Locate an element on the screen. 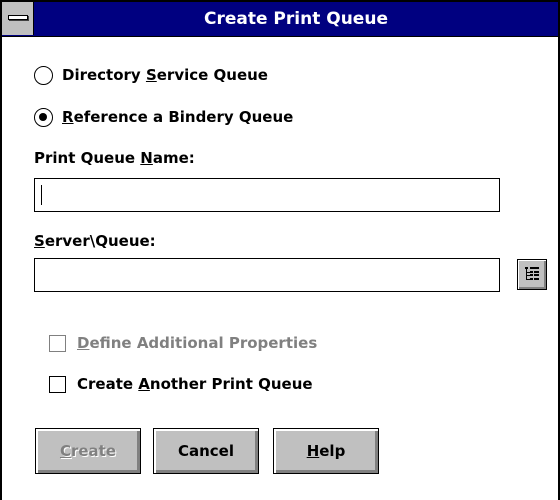 Image resolution: width=560 pixels, height=500 pixels. system-menu-icon is located at coordinates (18, 18).